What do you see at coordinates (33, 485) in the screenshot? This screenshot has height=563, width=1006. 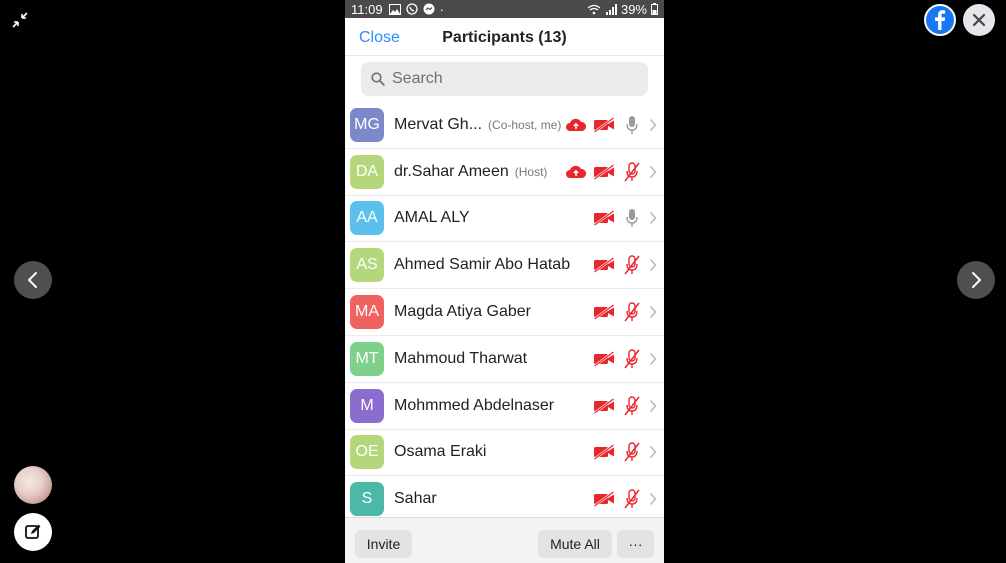 I see `profile-avatar` at bounding box center [33, 485].